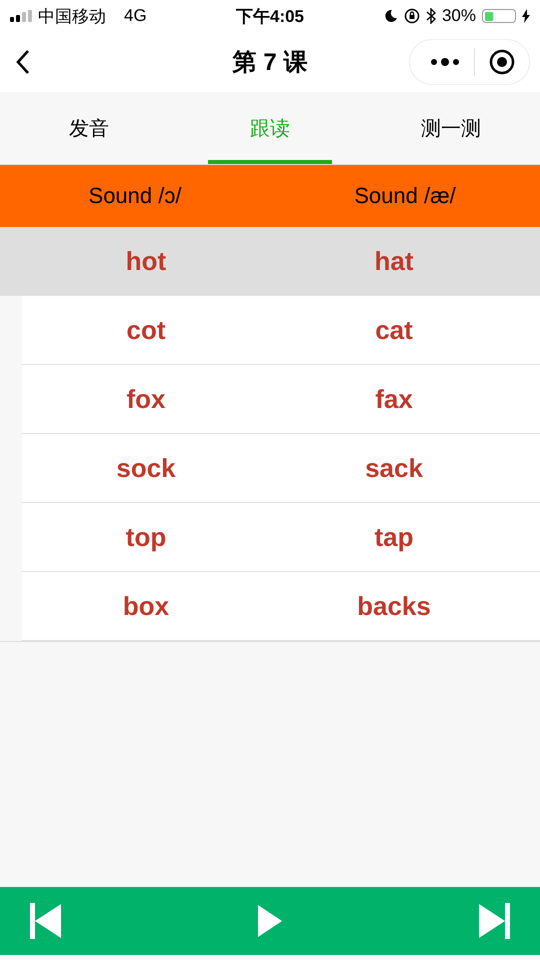 The width and height of the screenshot is (540, 960). Describe the element at coordinates (394, 537) in the screenshot. I see `word-cell-text: tap` at that location.